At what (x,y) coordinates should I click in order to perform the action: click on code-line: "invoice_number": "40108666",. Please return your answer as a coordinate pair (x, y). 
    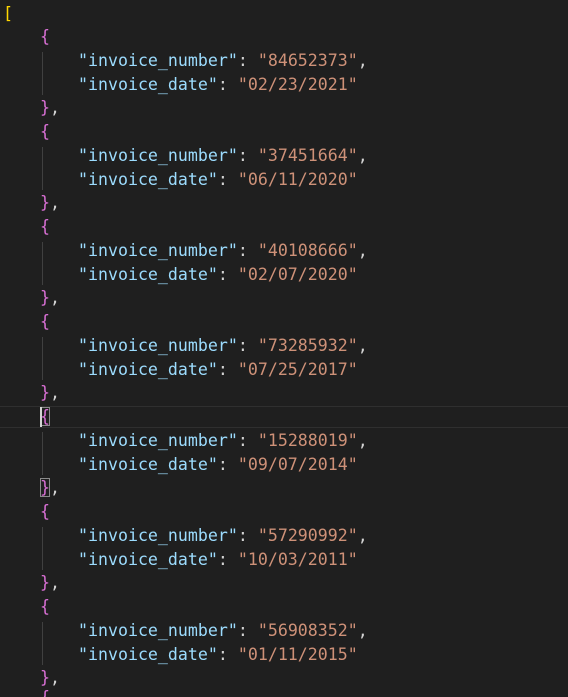
    Looking at the image, I should click on (284, 251).